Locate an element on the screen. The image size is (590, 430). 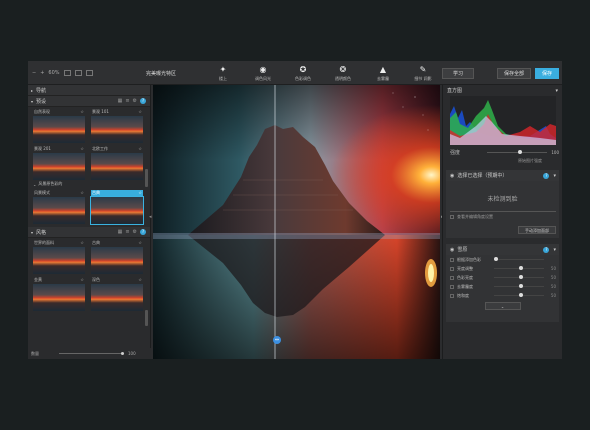
tool-tab-0: ✦ 楼上 is located at coordinates (223, 73).